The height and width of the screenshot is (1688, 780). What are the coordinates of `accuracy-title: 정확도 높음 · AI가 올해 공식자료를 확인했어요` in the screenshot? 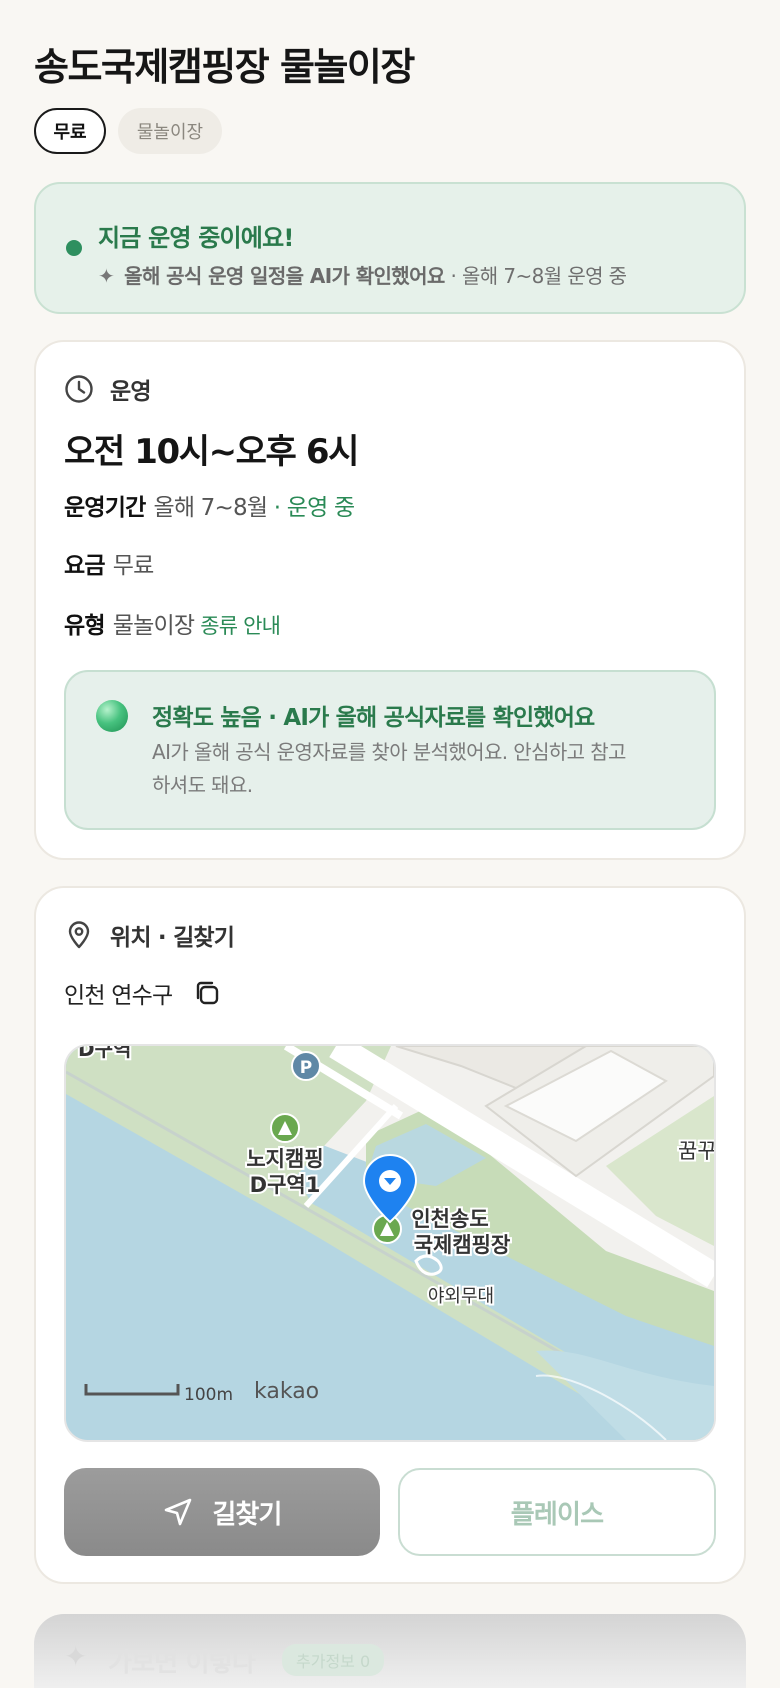 It's located at (373, 718).